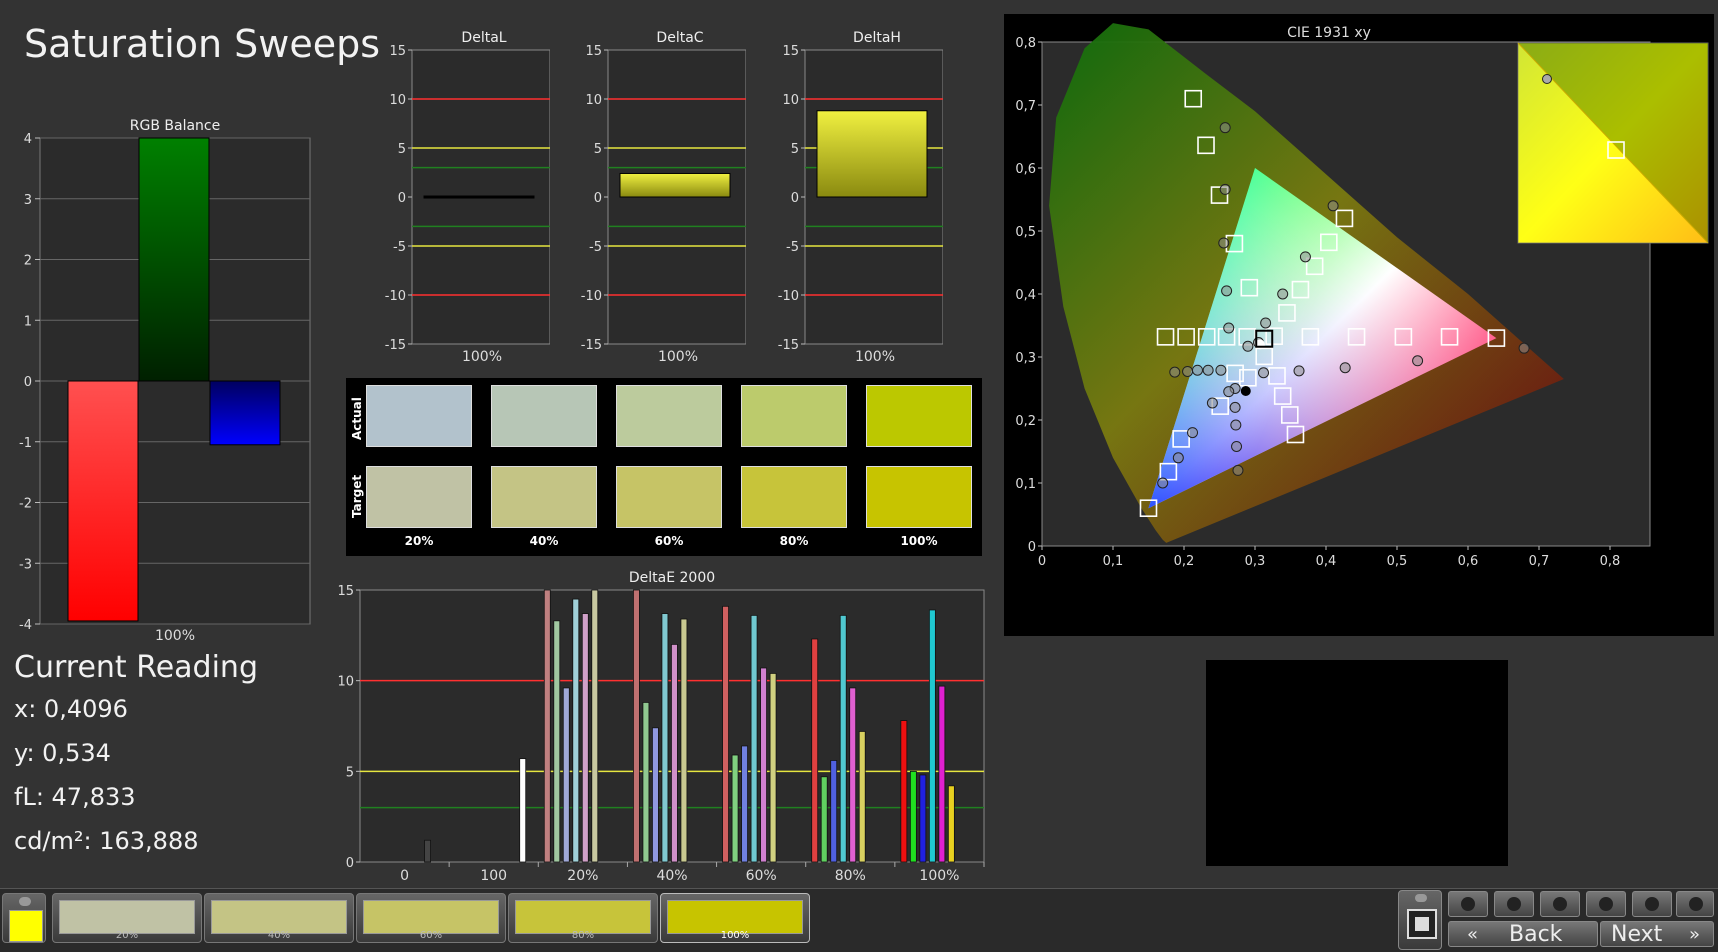 This screenshot has width=1718, height=952. What do you see at coordinates (582, 875) in the screenshot?
I see `x-category-label: 20%` at bounding box center [582, 875].